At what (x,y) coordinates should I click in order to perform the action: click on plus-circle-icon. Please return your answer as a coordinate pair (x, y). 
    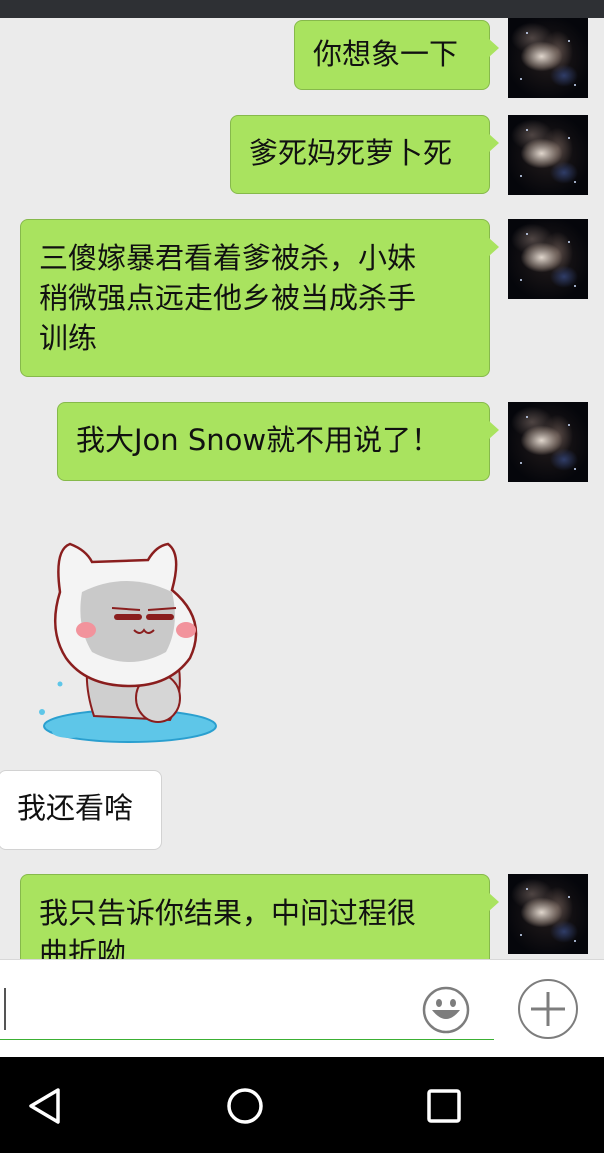
    Looking at the image, I should click on (548, 1009).